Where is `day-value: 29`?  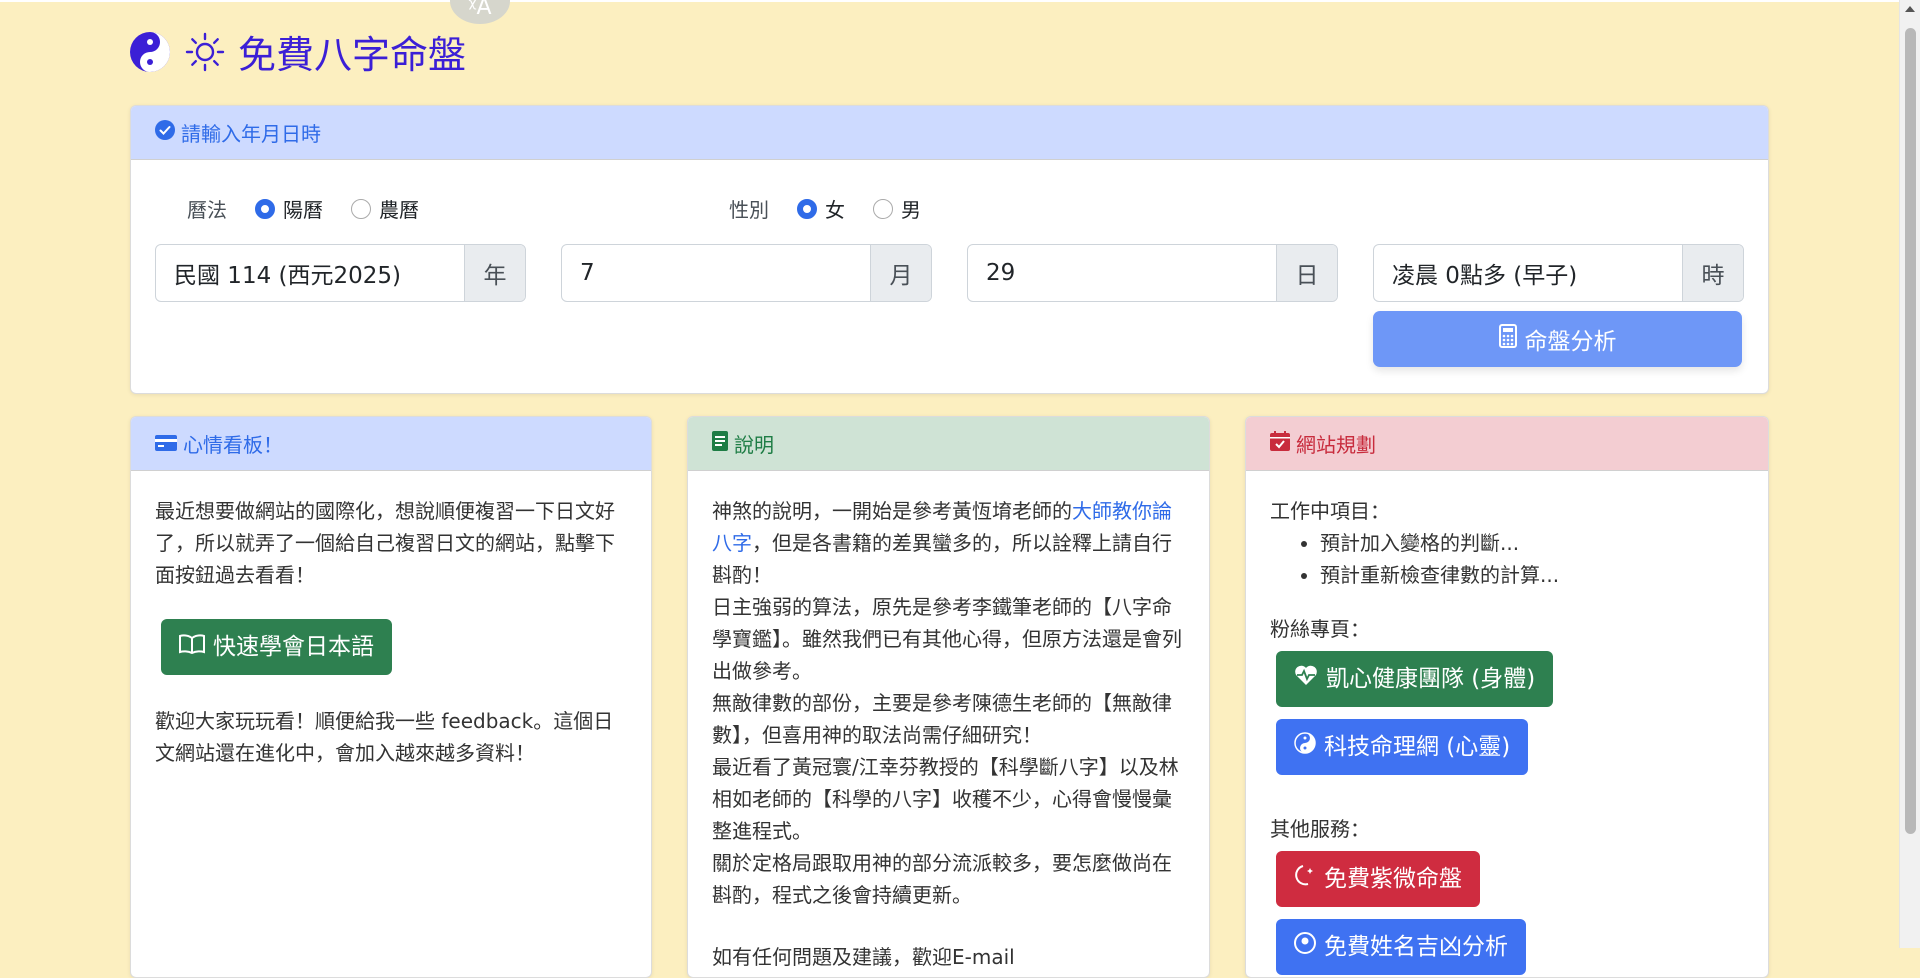
day-value: 29 is located at coordinates (1122, 273).